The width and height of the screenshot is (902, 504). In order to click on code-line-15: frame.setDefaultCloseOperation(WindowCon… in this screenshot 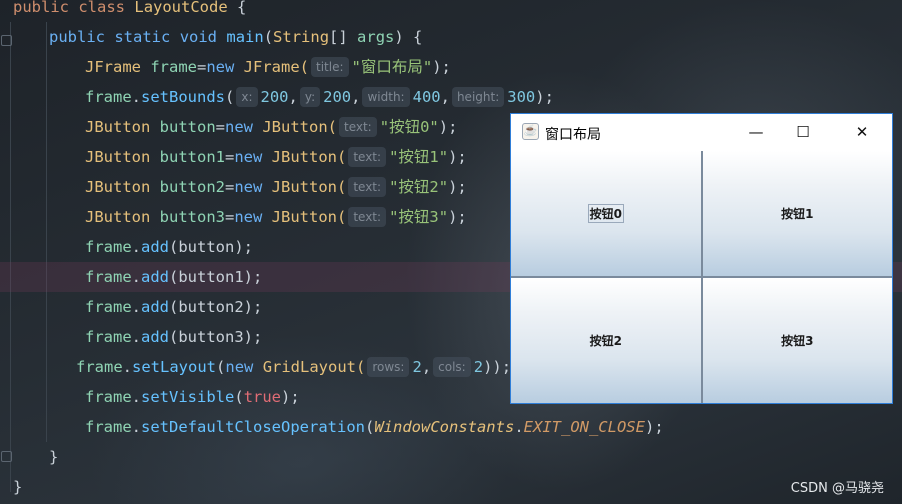, I will do `click(374, 427)`.